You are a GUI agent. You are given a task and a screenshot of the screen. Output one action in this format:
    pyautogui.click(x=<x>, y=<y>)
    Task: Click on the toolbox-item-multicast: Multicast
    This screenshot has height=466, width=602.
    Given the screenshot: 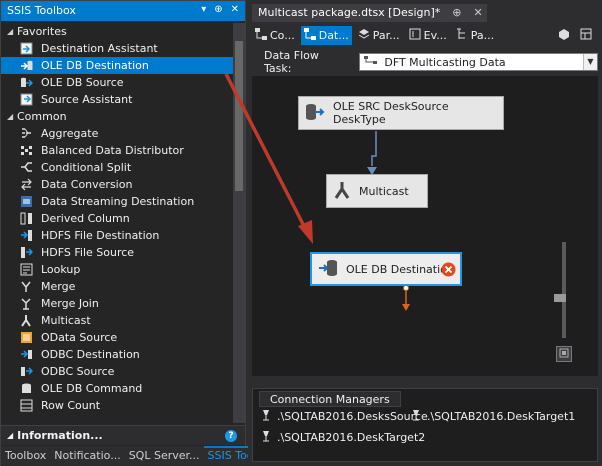 What is the action you would take?
    pyautogui.click(x=117, y=320)
    